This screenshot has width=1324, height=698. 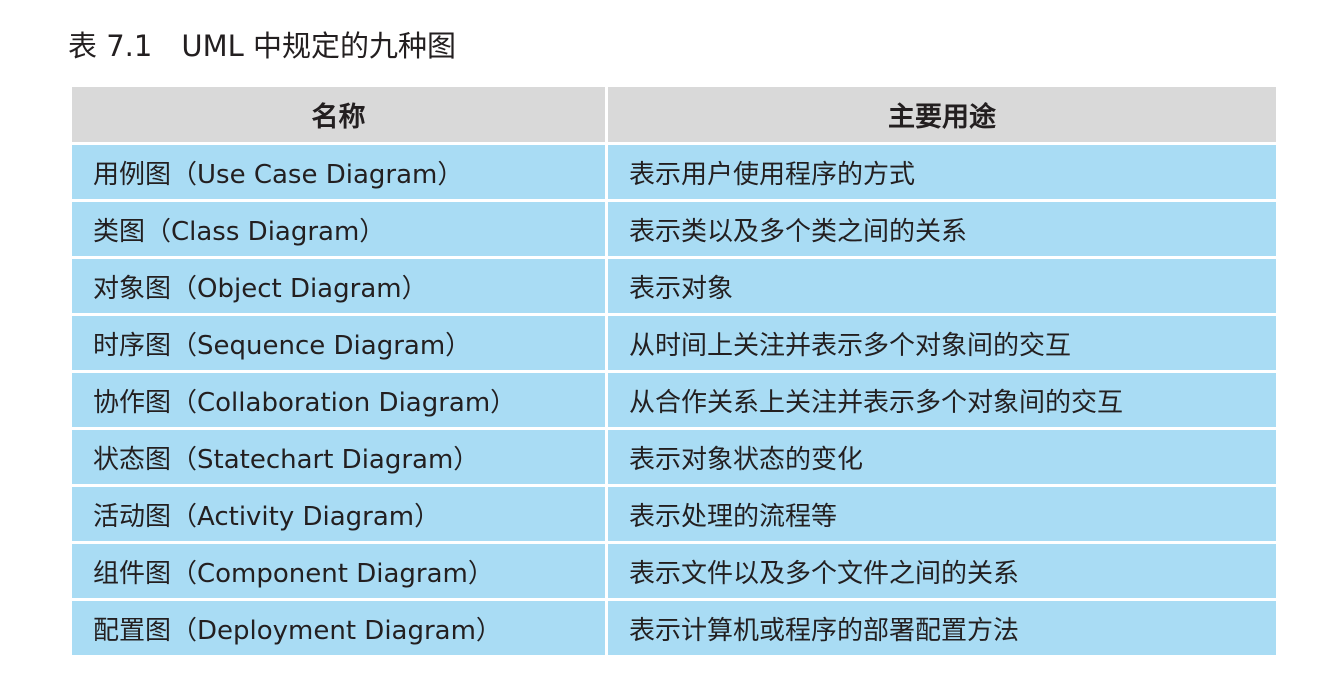 What do you see at coordinates (338, 400) in the screenshot?
I see `diagram-name-cell: 协作图（Collaboration Diagram）` at bounding box center [338, 400].